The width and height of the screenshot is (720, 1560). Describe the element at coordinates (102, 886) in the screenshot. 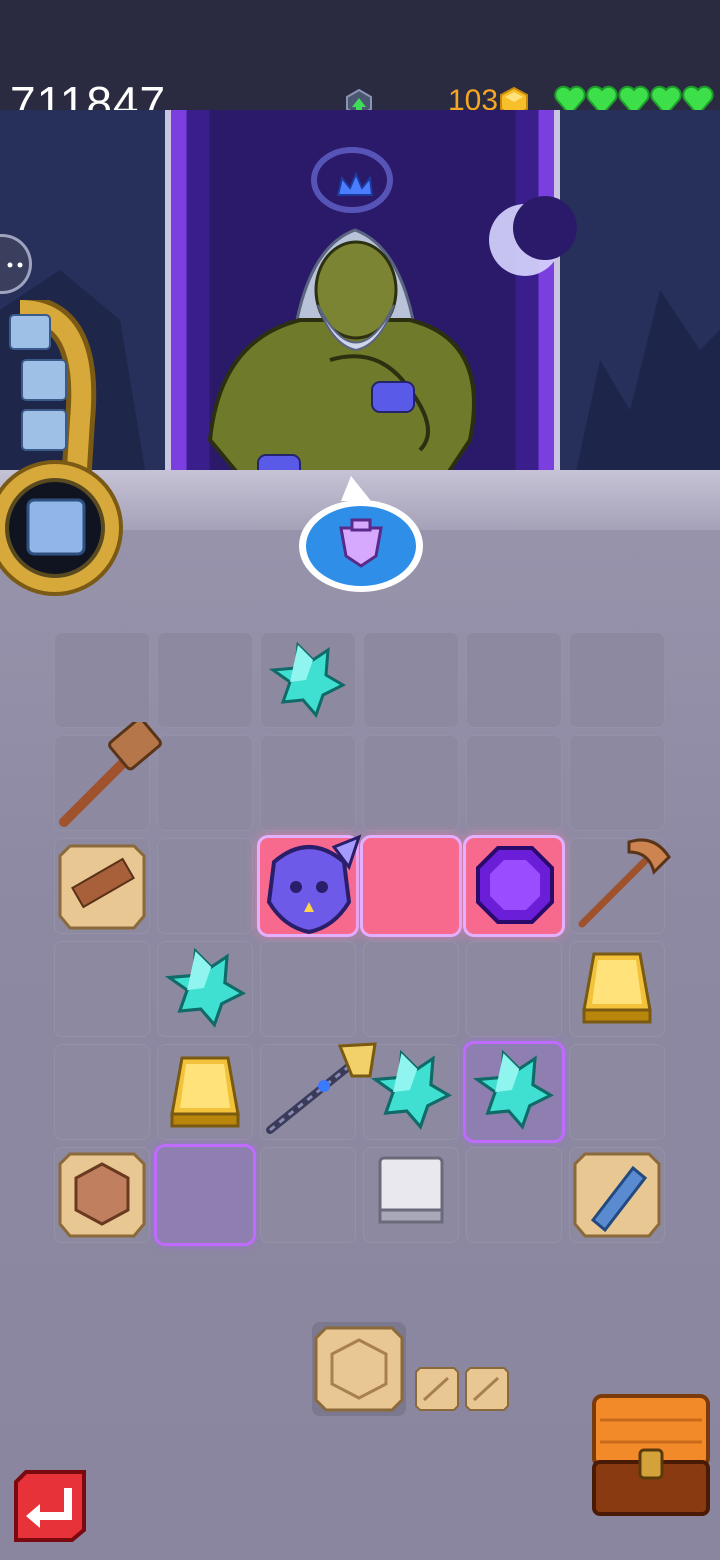

I see `wood-plank-tile-item` at that location.